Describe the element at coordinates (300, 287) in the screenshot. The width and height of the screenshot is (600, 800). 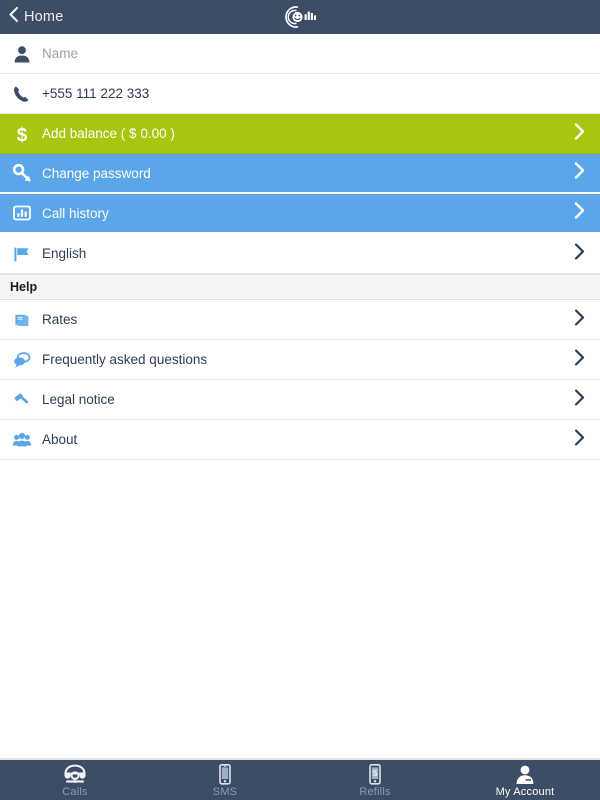
I see `section-header-help: Help` at that location.